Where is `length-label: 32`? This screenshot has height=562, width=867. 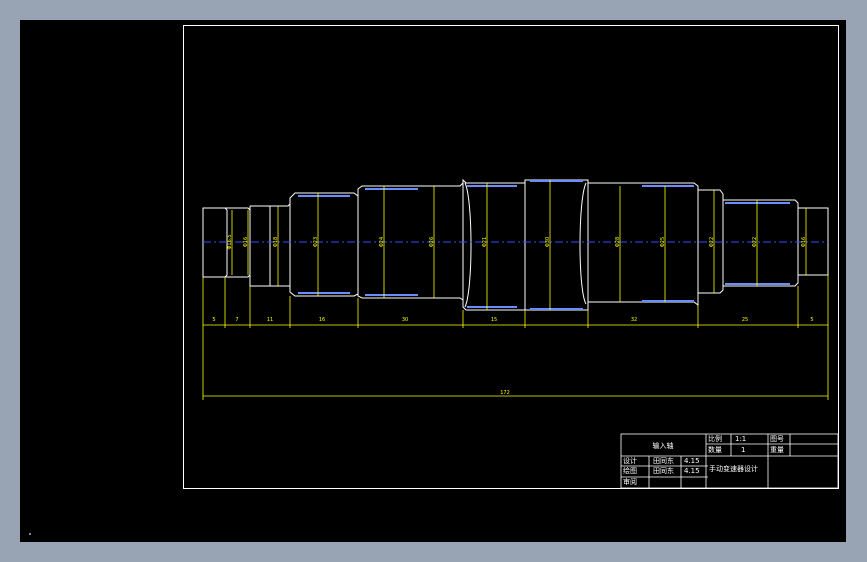
length-label: 32 is located at coordinates (634, 320).